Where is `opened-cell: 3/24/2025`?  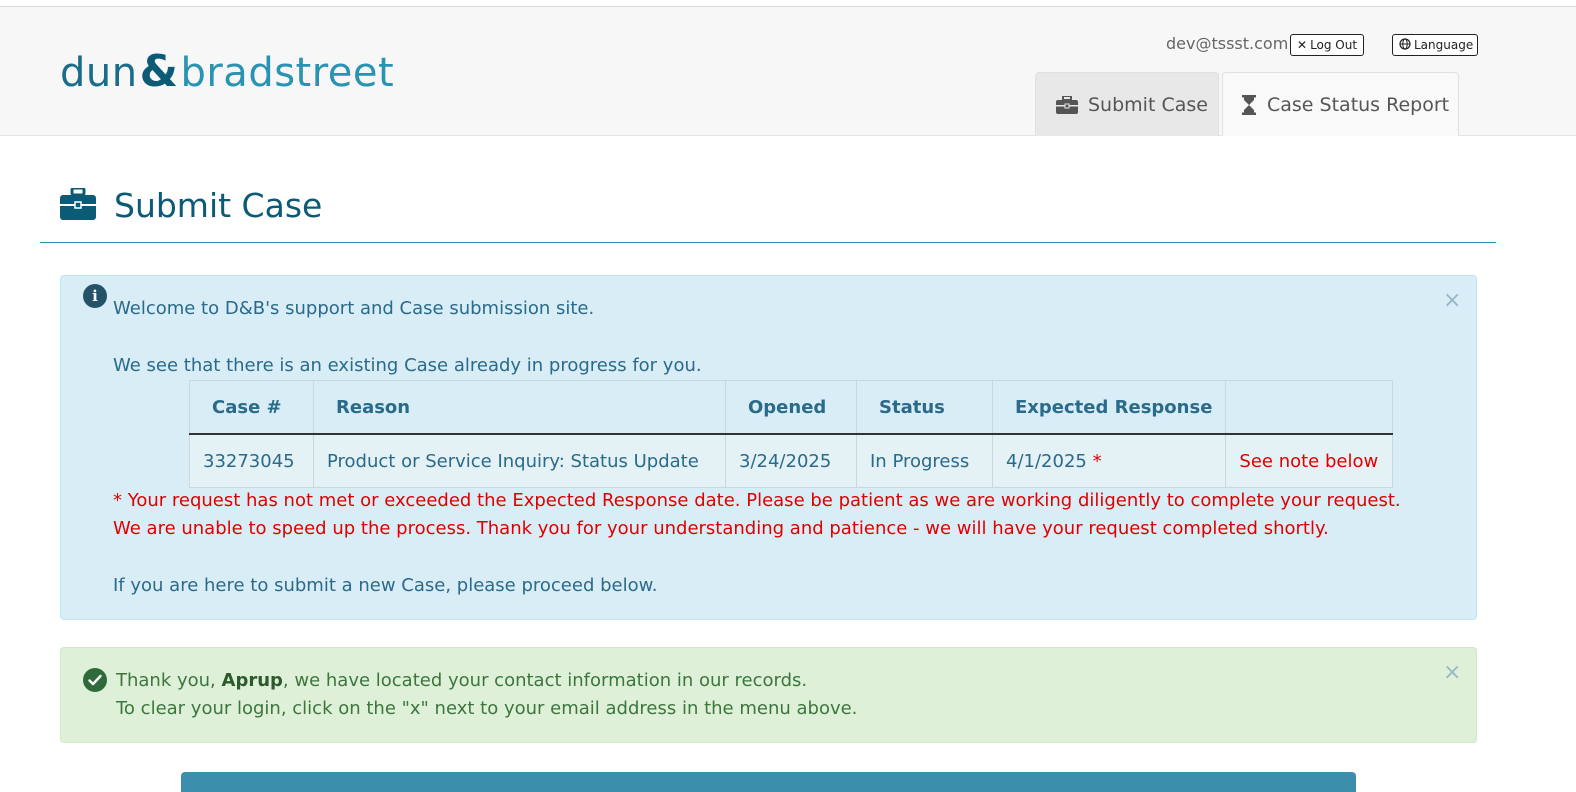 opened-cell: 3/24/2025 is located at coordinates (791, 460).